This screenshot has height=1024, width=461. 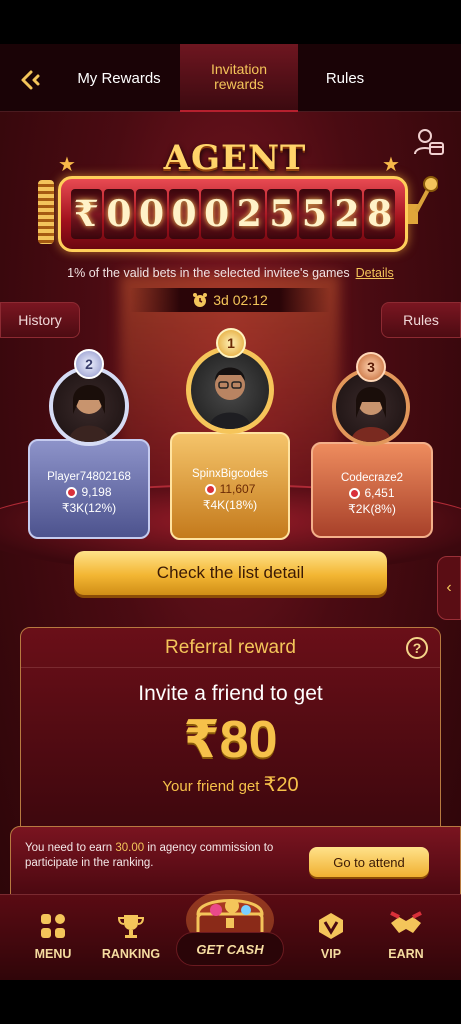 I want to click on friend-amount: ₹20, so click(x=281, y=785).